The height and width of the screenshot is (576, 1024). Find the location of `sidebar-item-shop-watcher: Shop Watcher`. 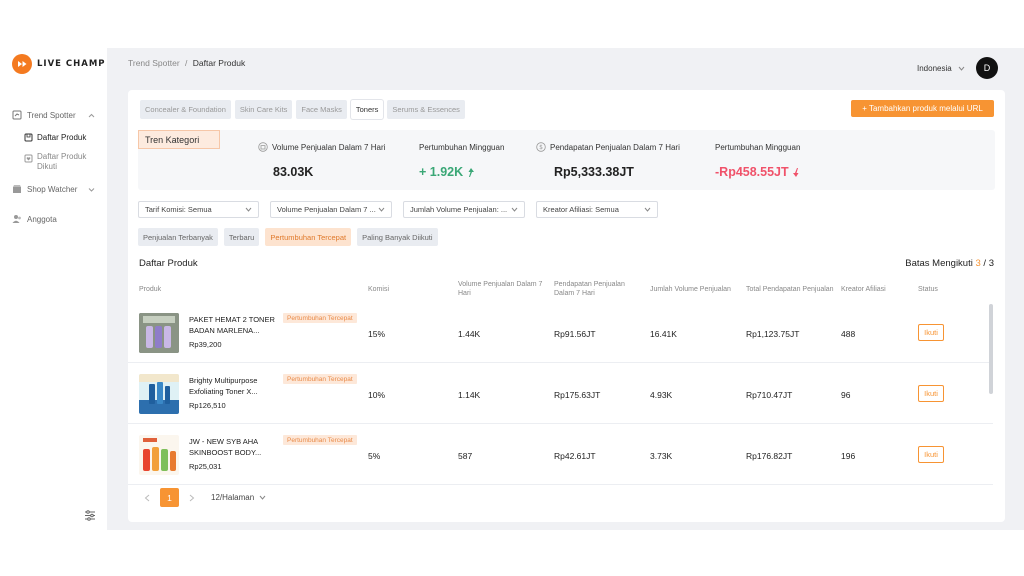

sidebar-item-shop-watcher: Shop Watcher is located at coordinates (53, 189).